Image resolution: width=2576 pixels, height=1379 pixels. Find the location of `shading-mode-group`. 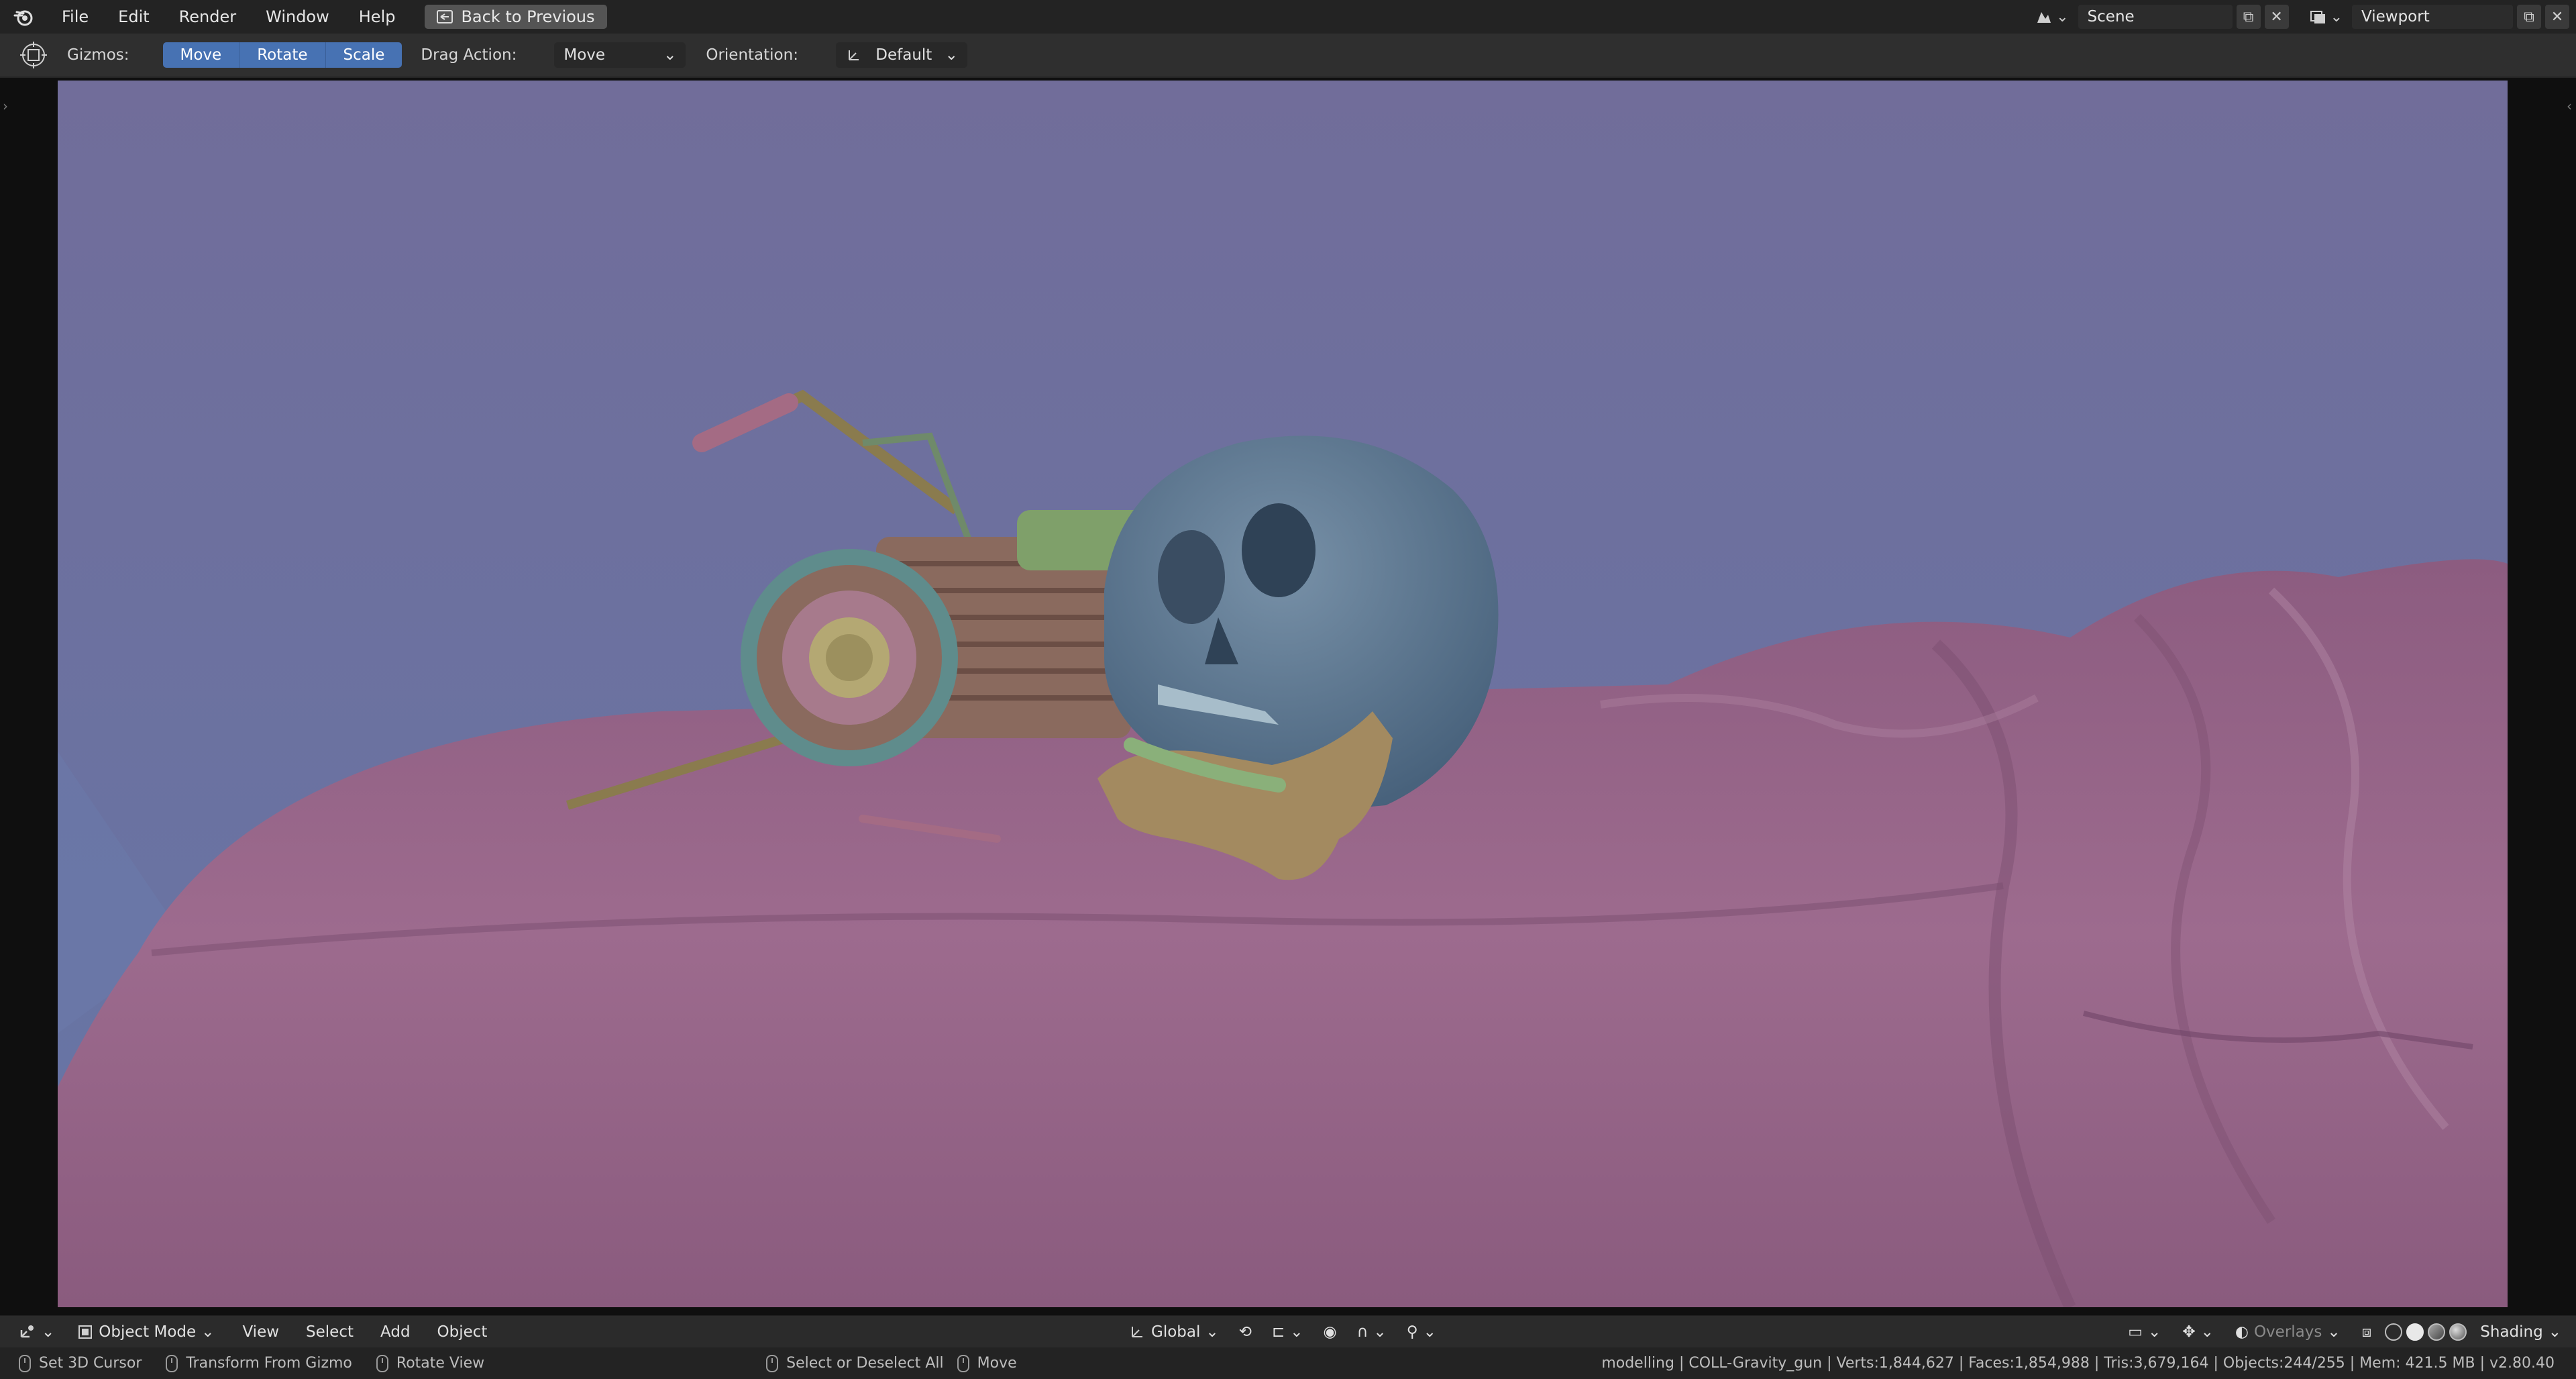

shading-mode-group is located at coordinates (2426, 1332).